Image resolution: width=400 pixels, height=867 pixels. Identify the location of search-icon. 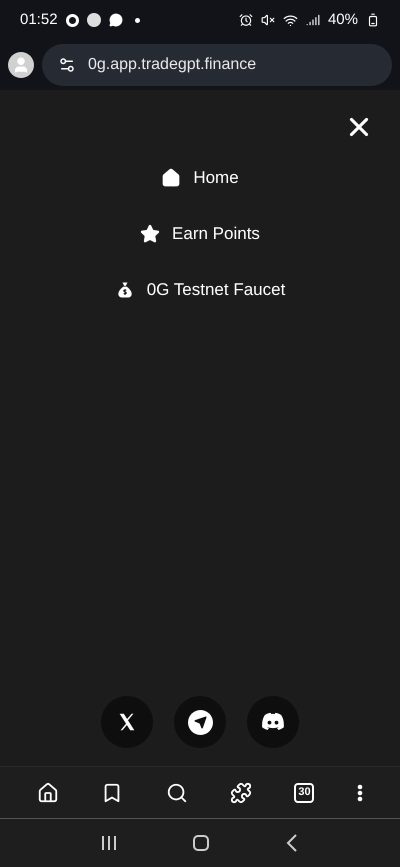
(177, 793).